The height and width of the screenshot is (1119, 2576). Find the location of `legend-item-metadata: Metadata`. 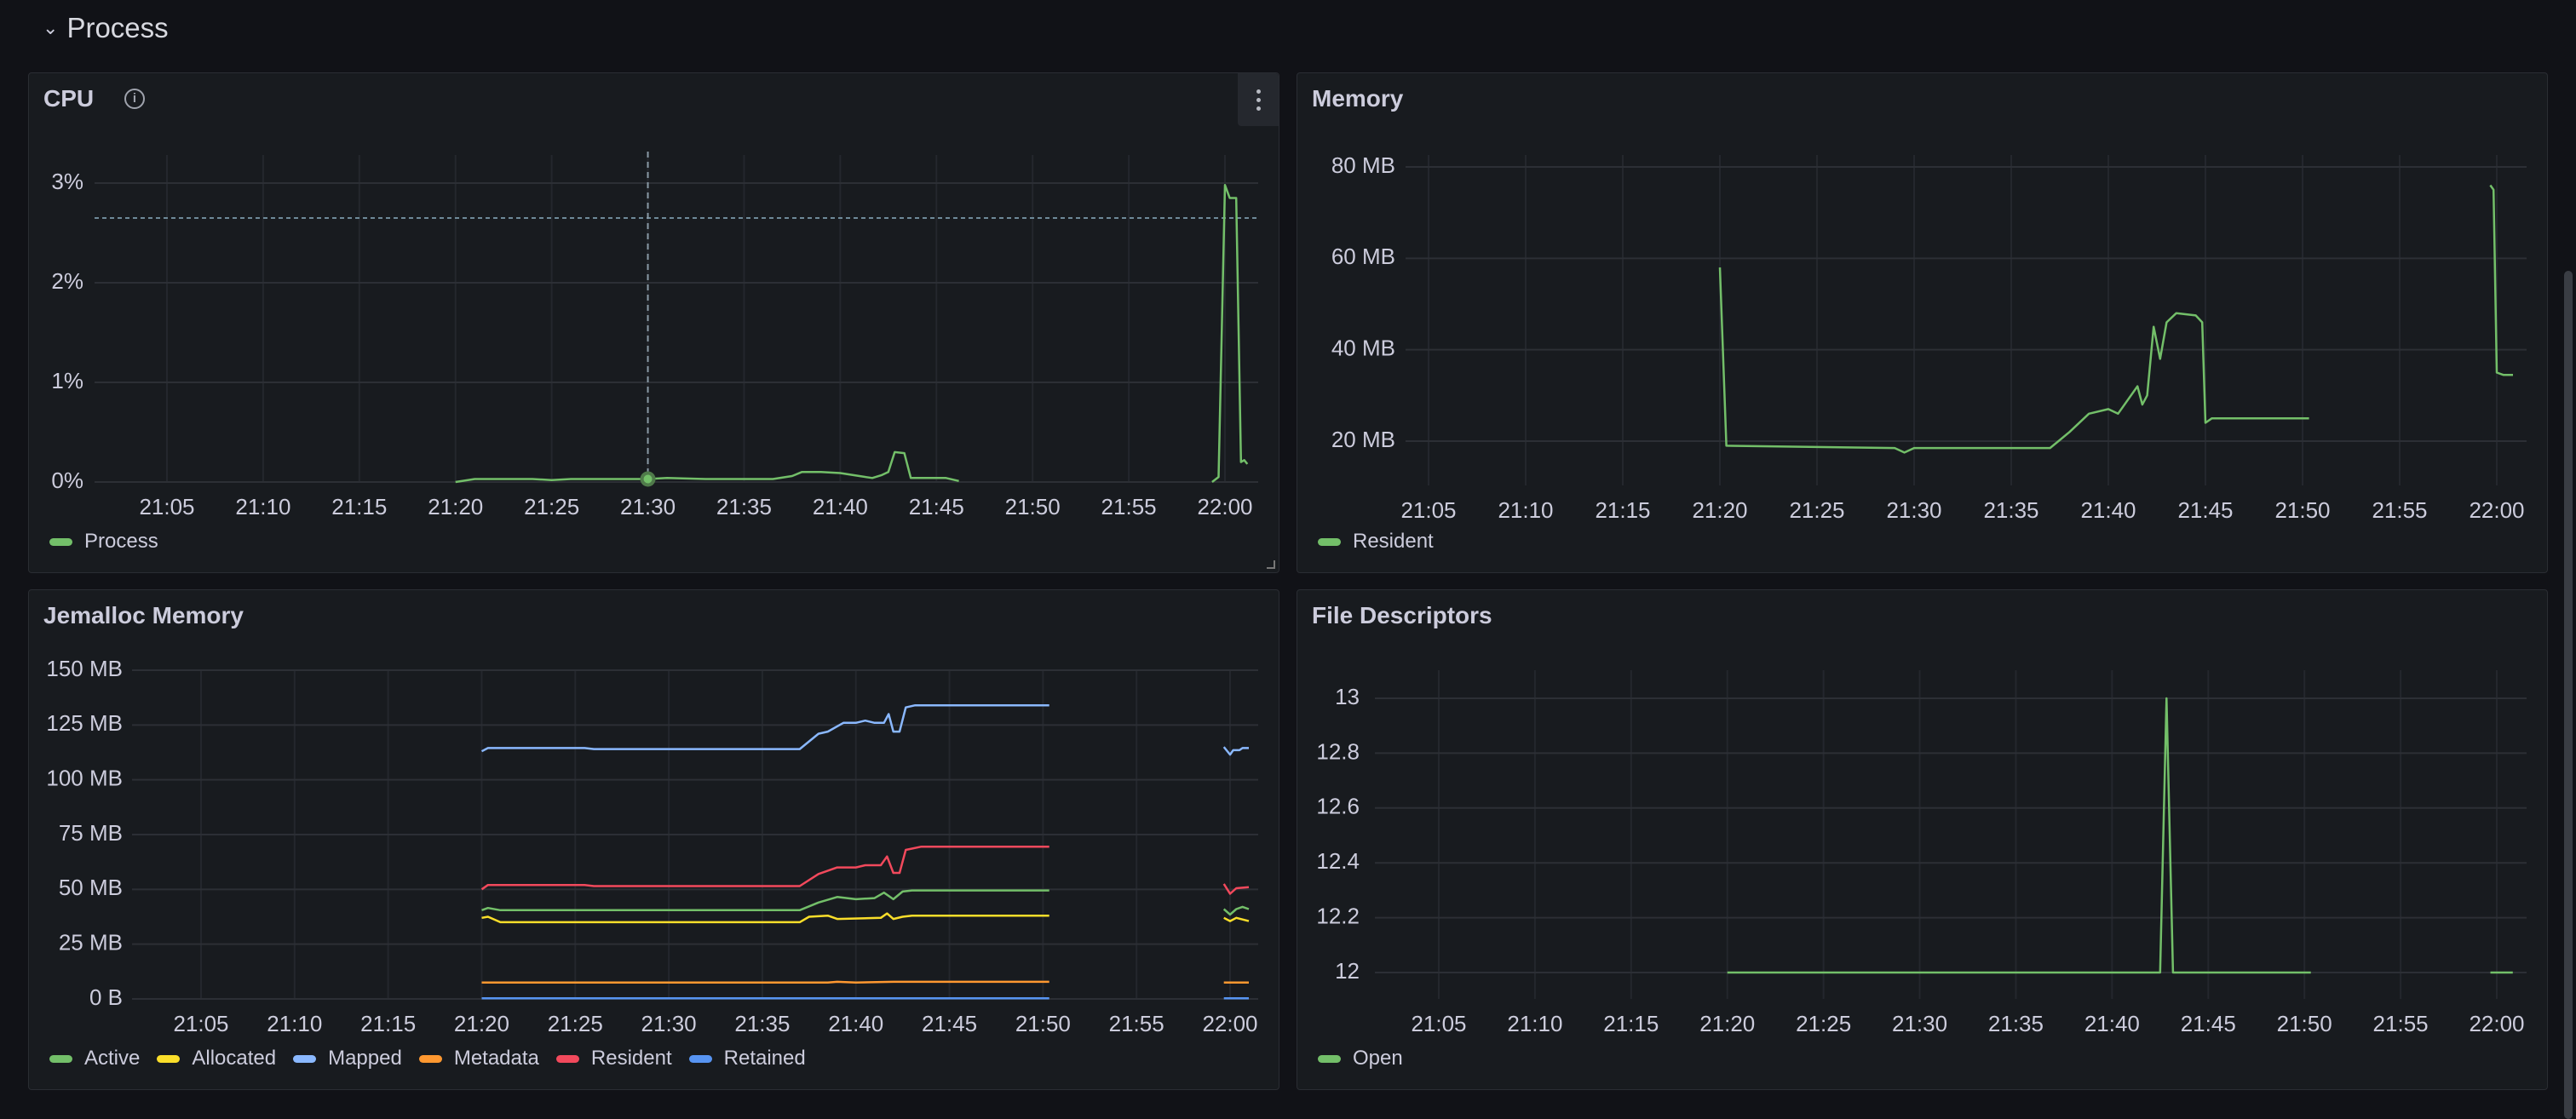

legend-item-metadata: Metadata is located at coordinates (479, 1058).